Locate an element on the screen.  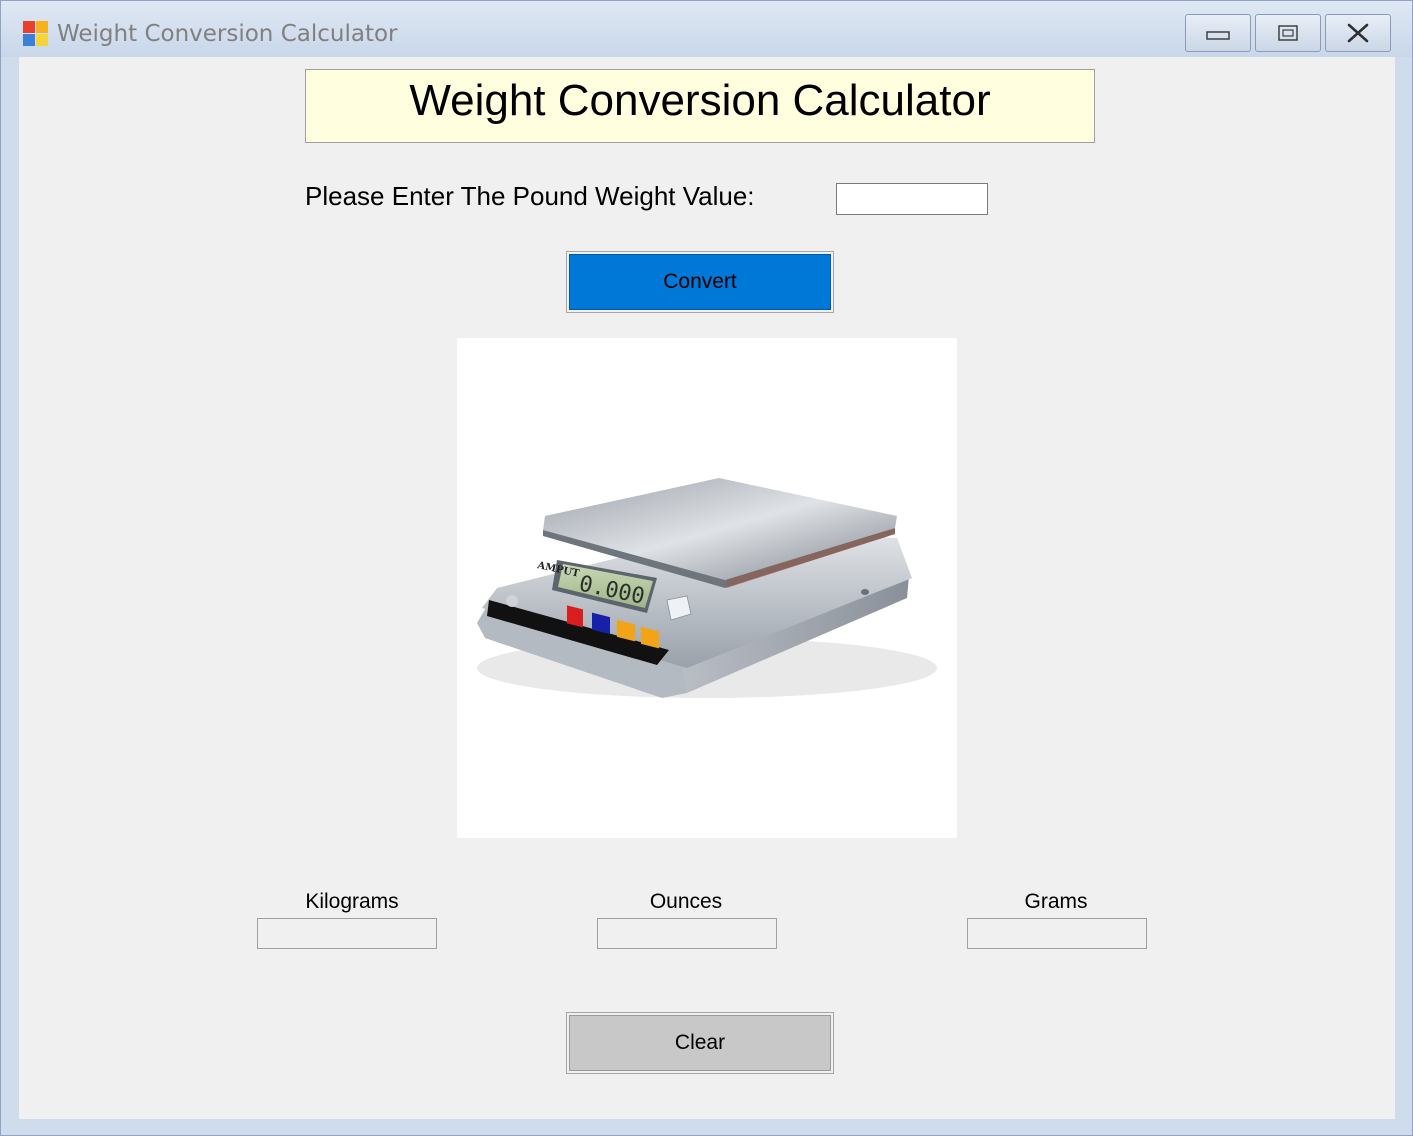
grams-output is located at coordinates (1057, 933).